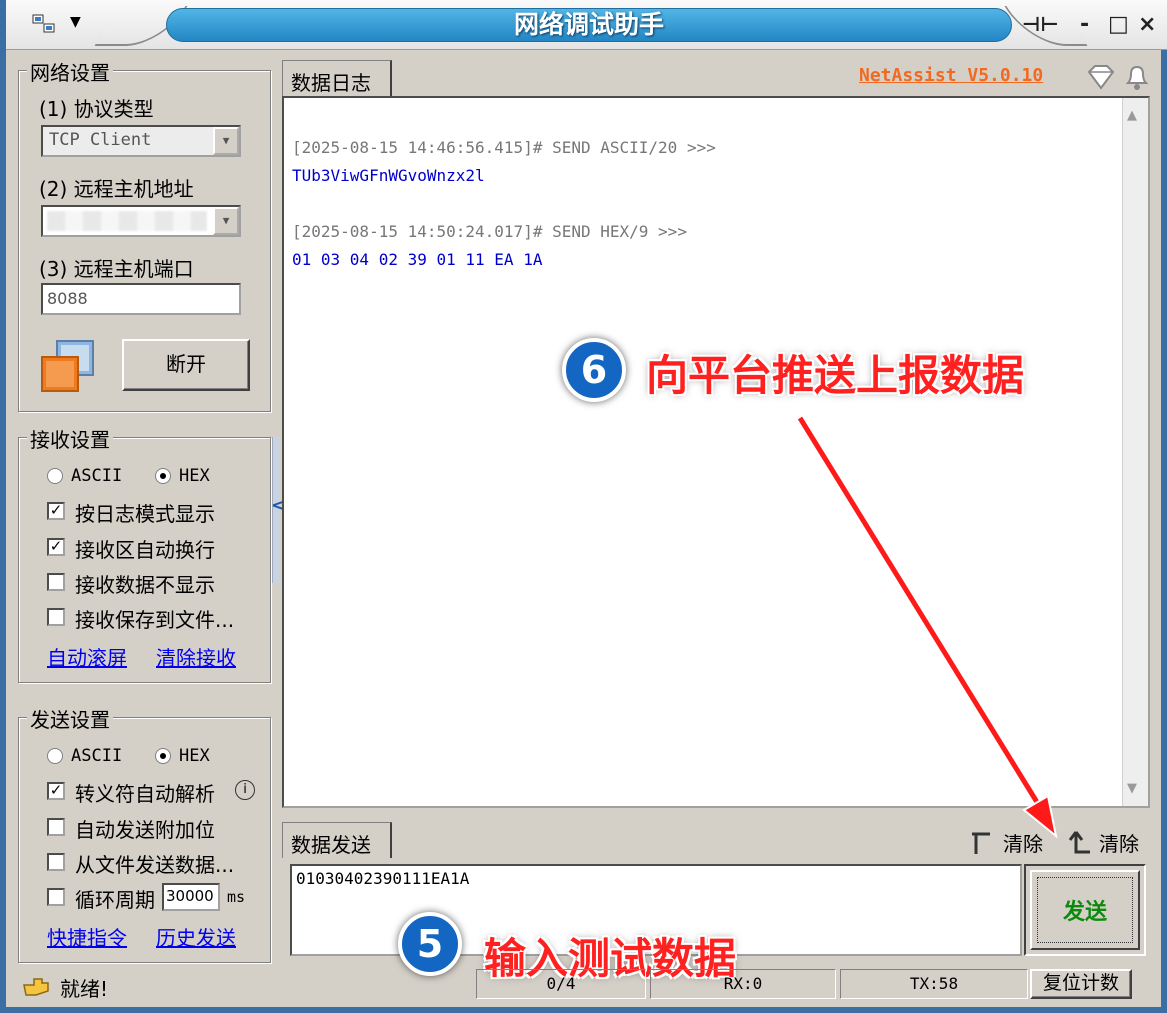  What do you see at coordinates (934, 984) in the screenshot?
I see `status-tx: TX:58` at bounding box center [934, 984].